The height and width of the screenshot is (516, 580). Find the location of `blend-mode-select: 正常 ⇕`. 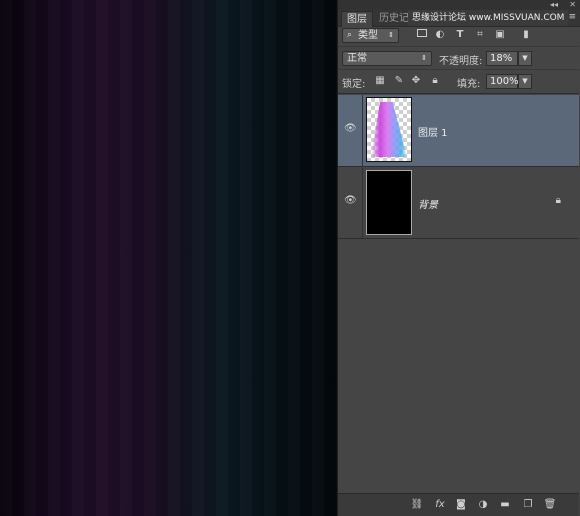

blend-mode-select: 正常 ⇕ is located at coordinates (387, 58).